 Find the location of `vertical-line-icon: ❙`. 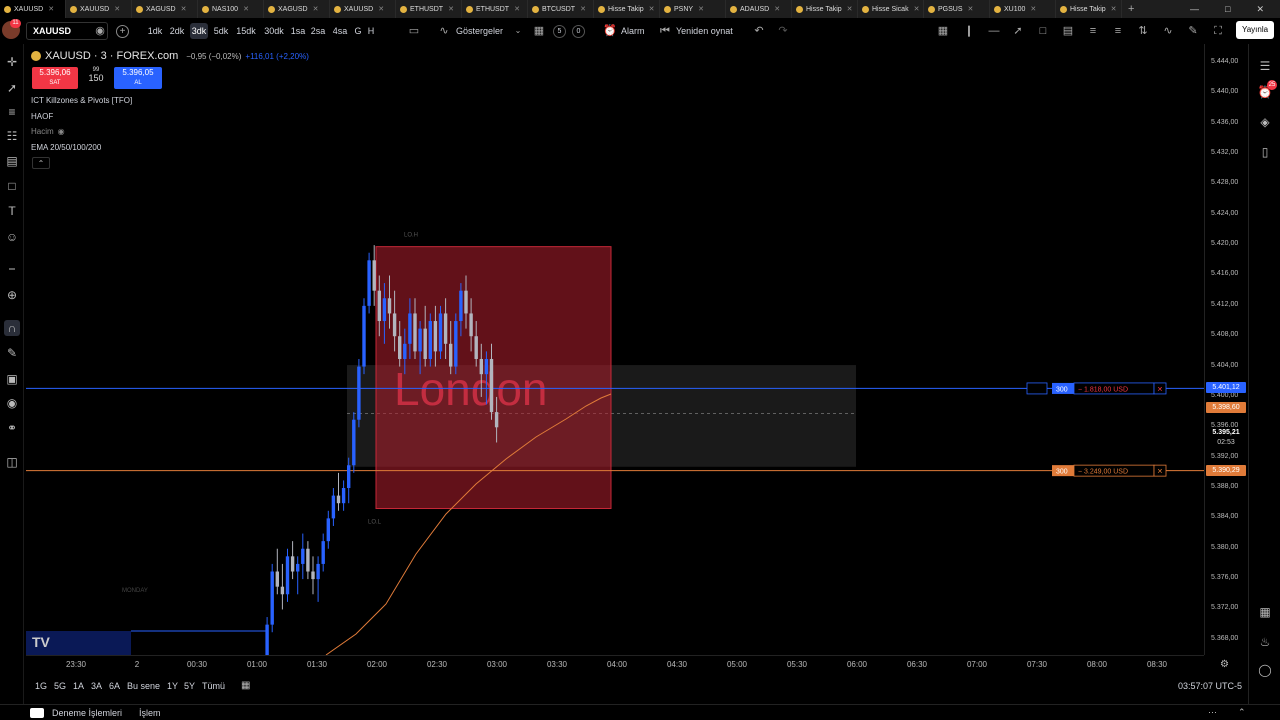

vertical-line-icon: ❙ is located at coordinates (969, 31).